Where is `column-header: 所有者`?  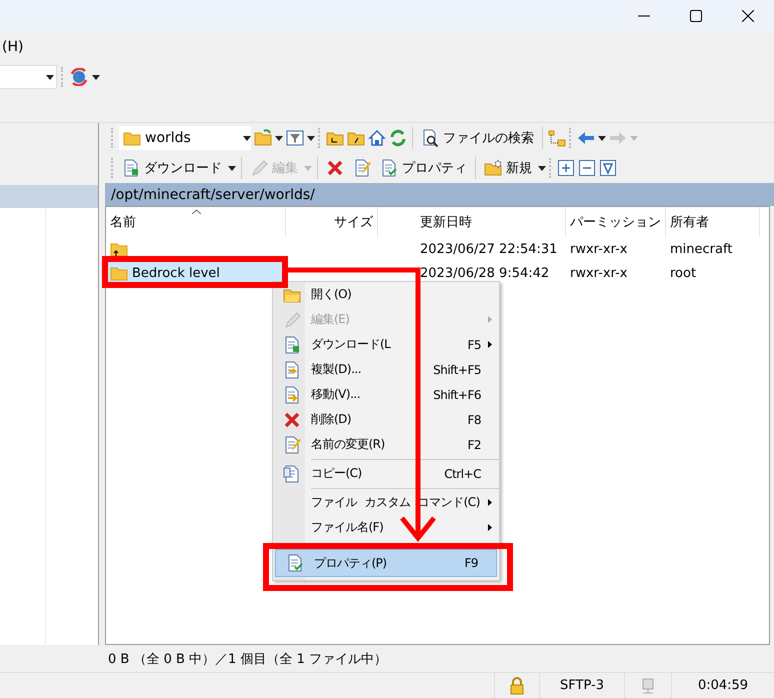
column-header: 所有者 is located at coordinates (713, 222).